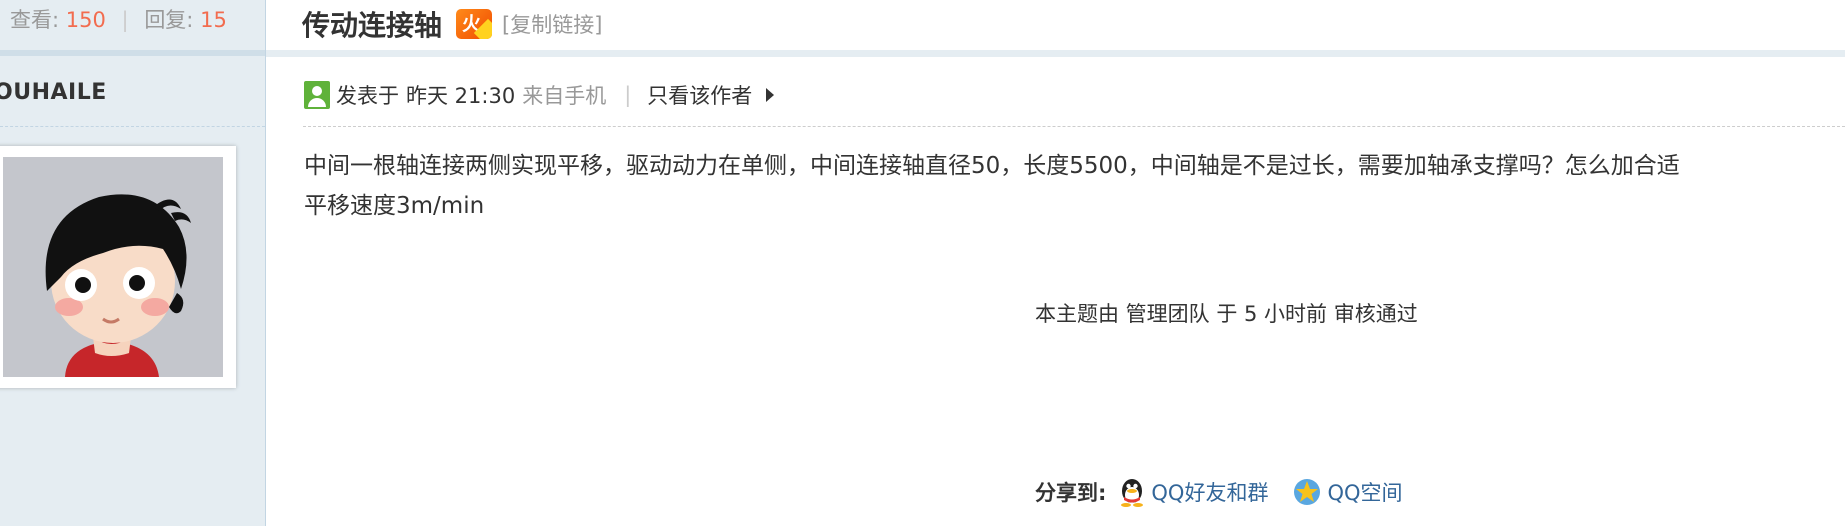  Describe the element at coordinates (1071, 493) in the screenshot. I see `share-label: 分享到:` at that location.